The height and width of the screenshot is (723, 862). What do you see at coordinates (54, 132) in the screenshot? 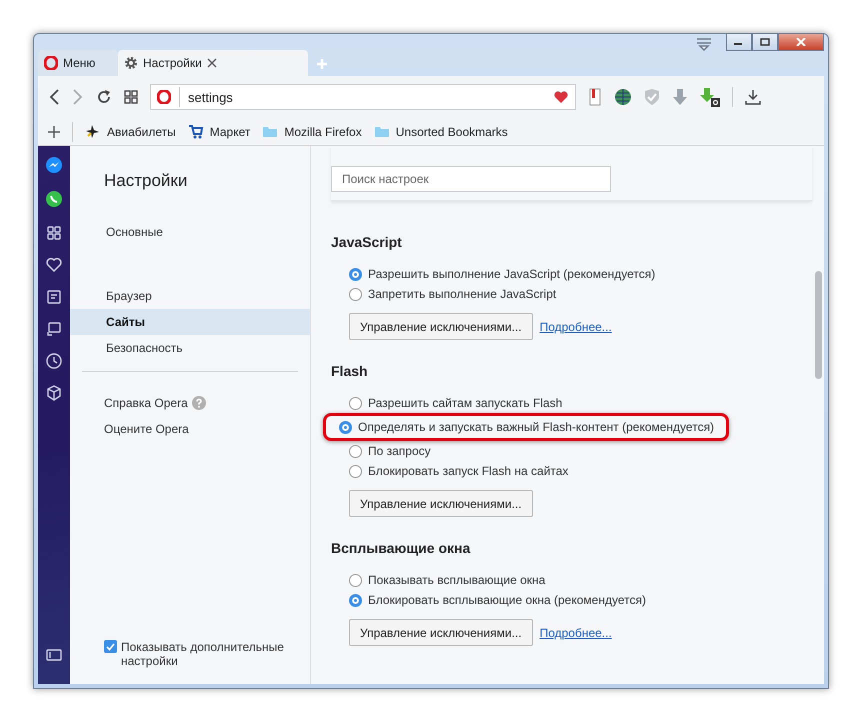
I see `plus-icon` at bounding box center [54, 132].